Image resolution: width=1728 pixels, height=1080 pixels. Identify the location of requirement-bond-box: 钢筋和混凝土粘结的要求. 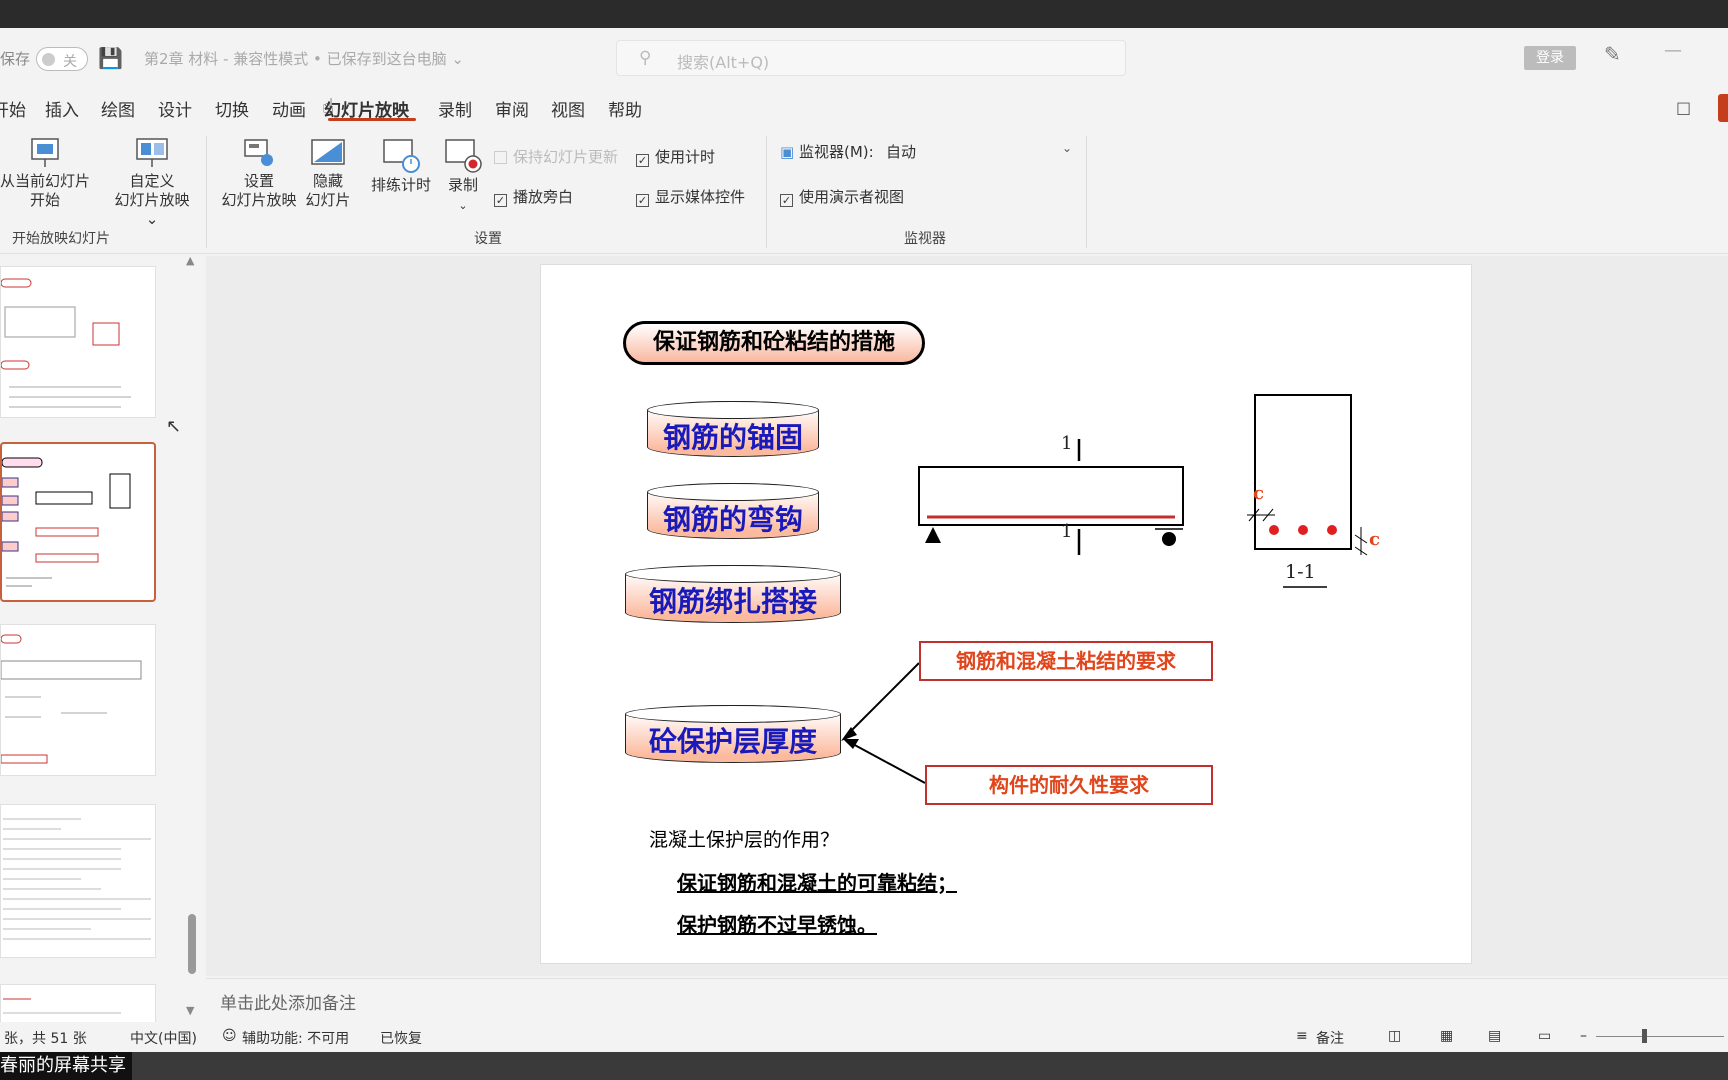
(1066, 661).